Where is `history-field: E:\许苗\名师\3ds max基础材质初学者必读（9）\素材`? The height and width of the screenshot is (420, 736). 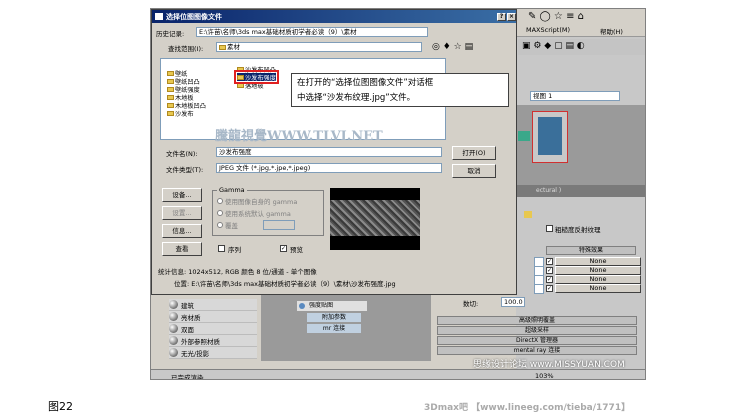
history-field: E:\许苗\名师\3ds max基础材质初学者必读（9）\素材 is located at coordinates (312, 32).